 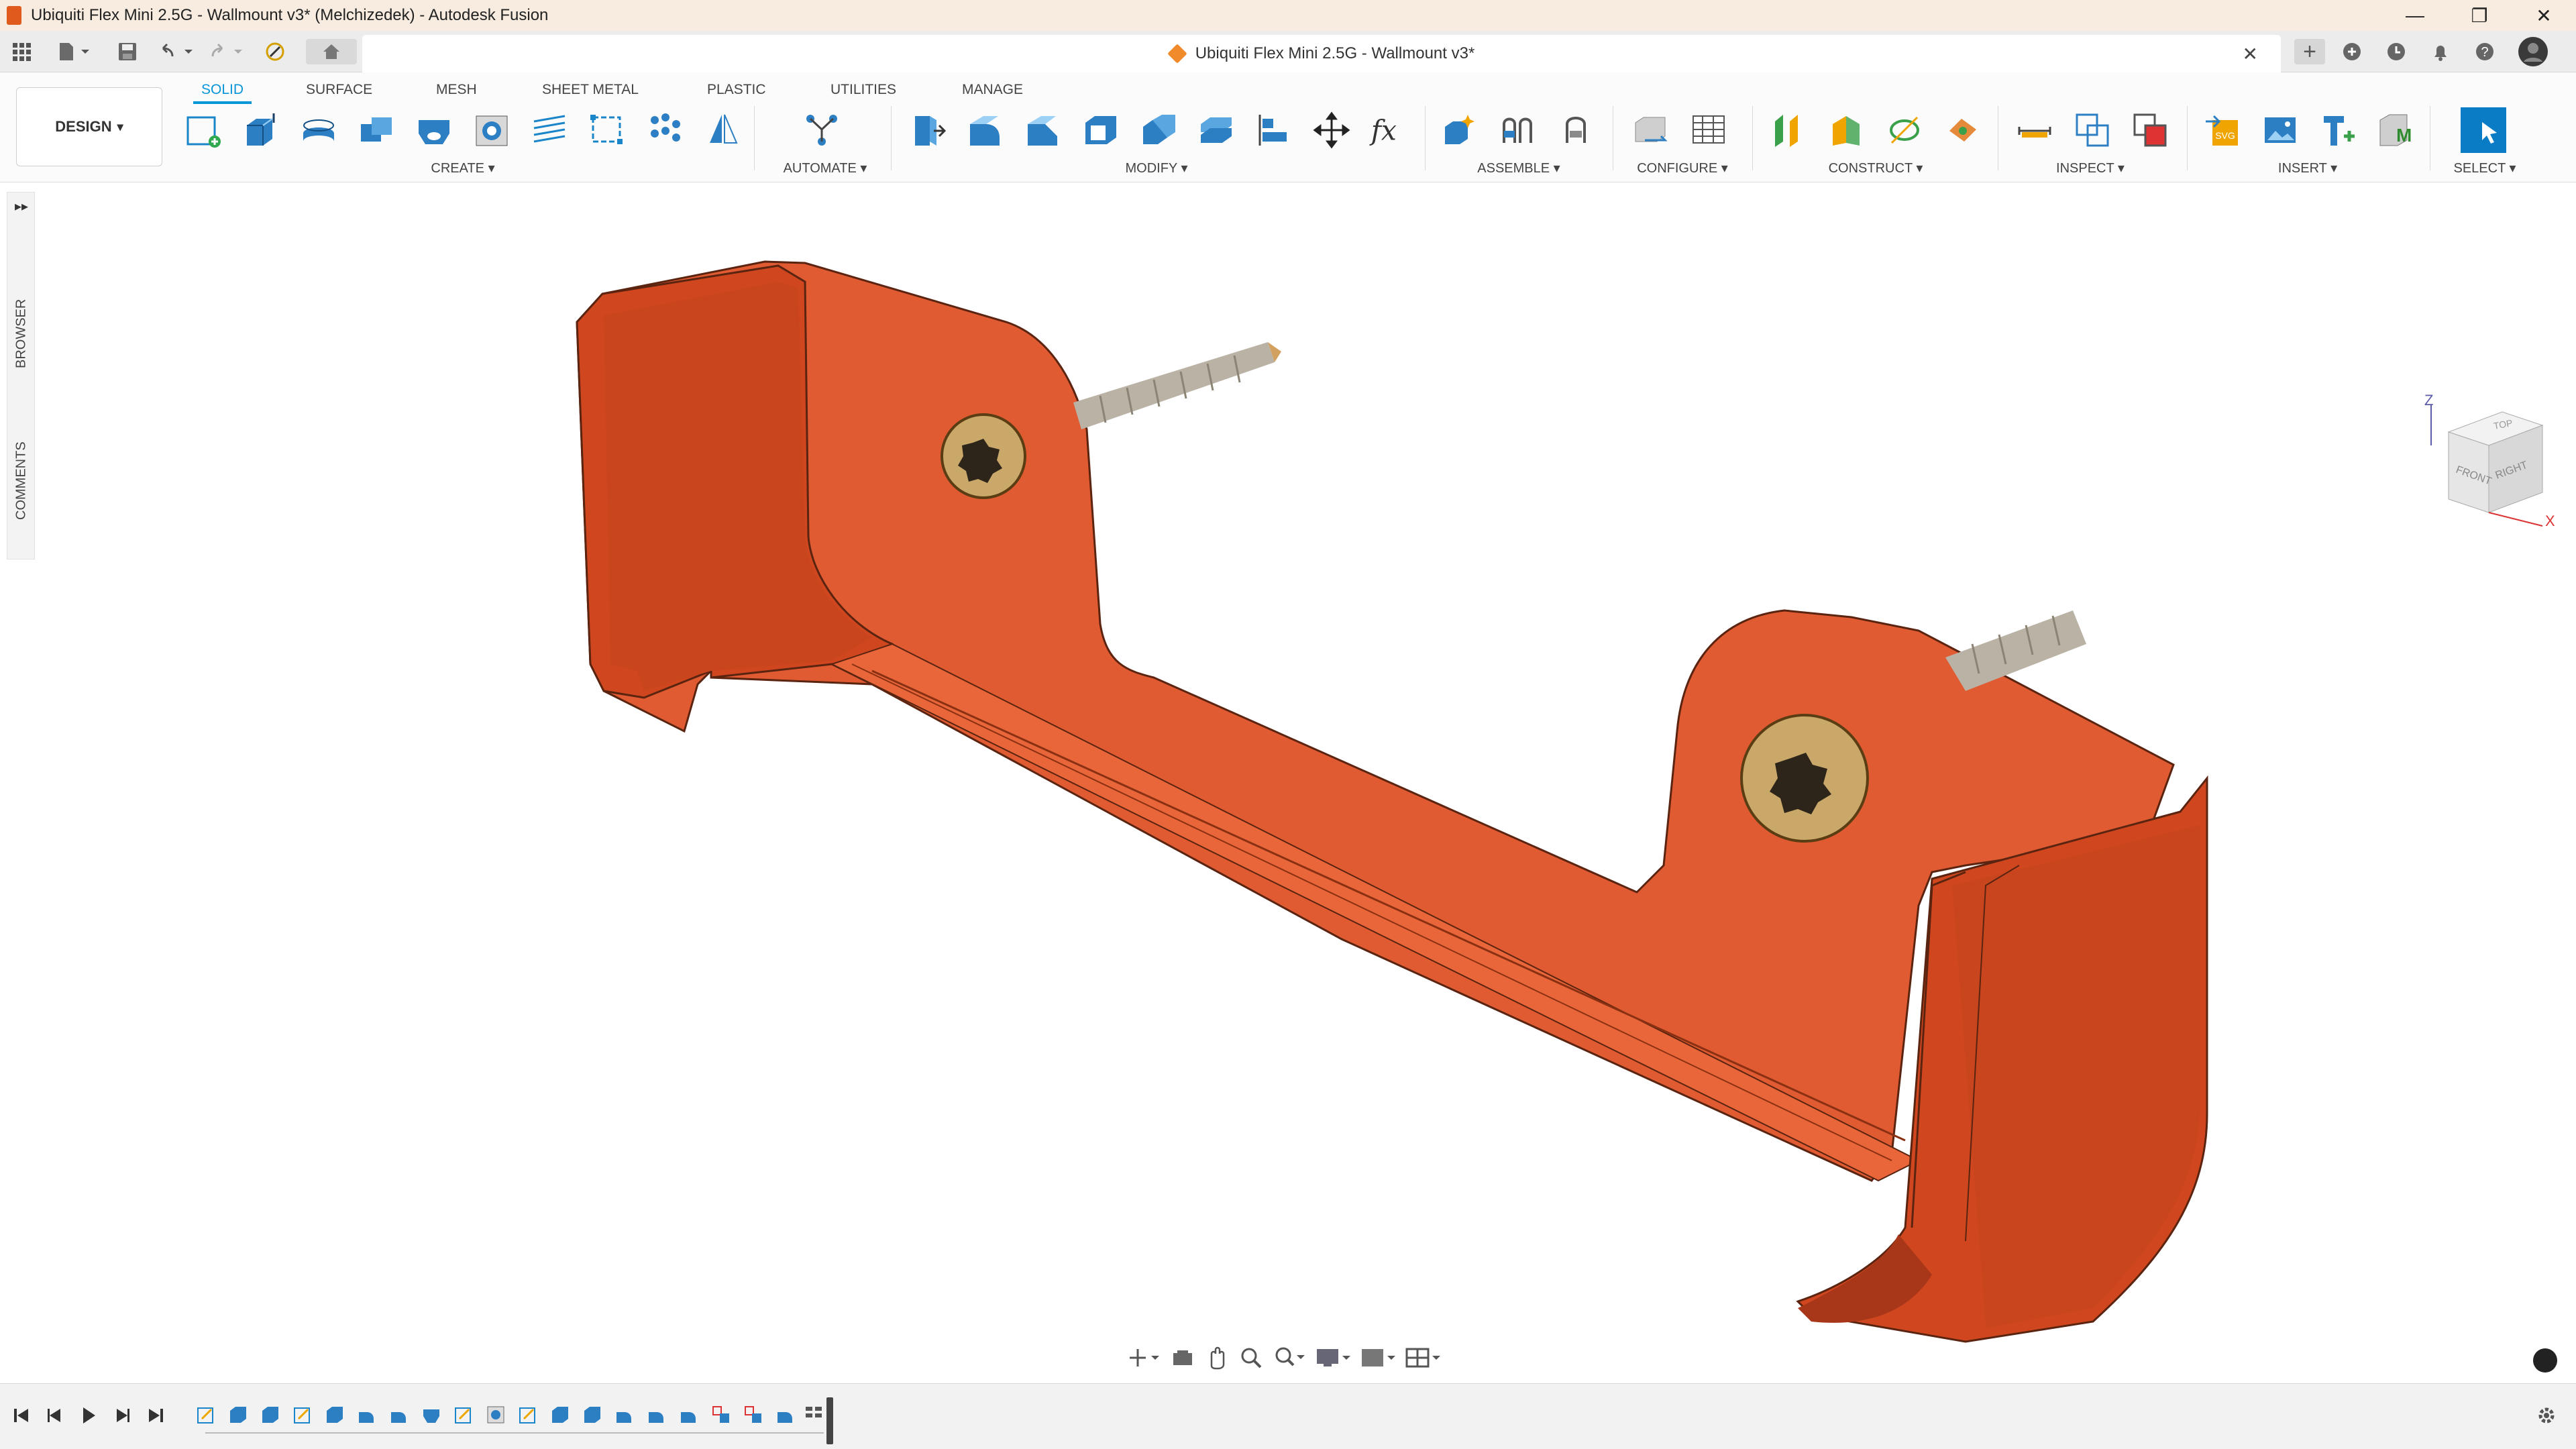 What do you see at coordinates (1389, 130) in the screenshot?
I see `parameters-icon: fx` at bounding box center [1389, 130].